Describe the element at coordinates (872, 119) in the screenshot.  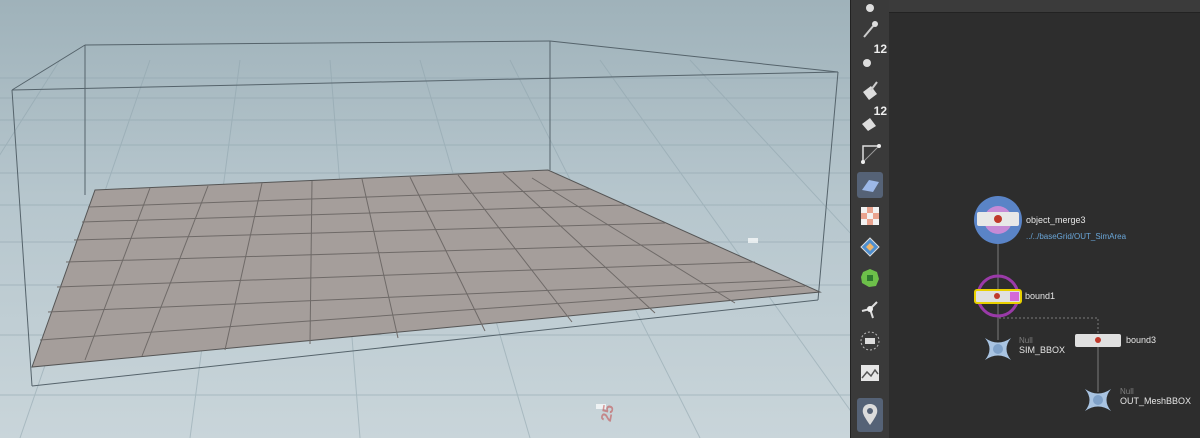
I see `paint-bucket-count-icon: 12` at that location.